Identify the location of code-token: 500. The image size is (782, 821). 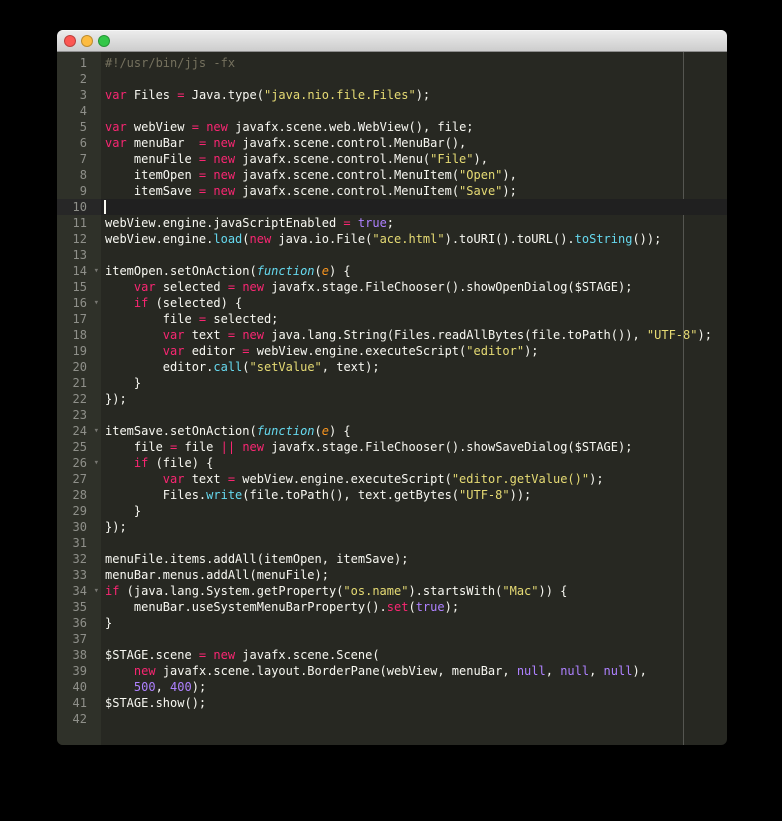
(145, 687).